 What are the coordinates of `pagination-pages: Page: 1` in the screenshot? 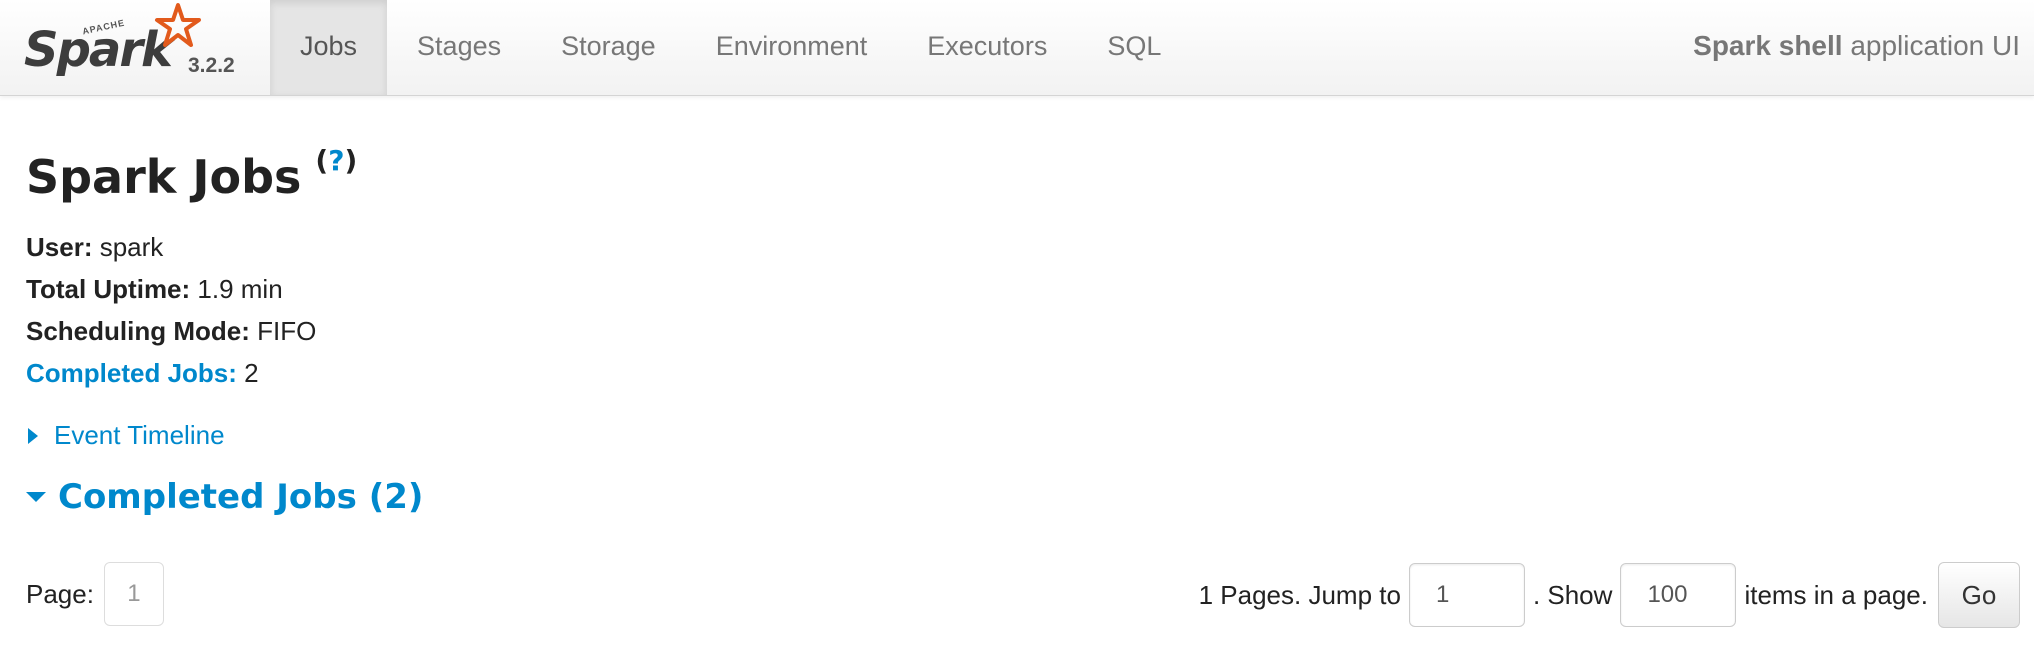 It's located at (95, 594).